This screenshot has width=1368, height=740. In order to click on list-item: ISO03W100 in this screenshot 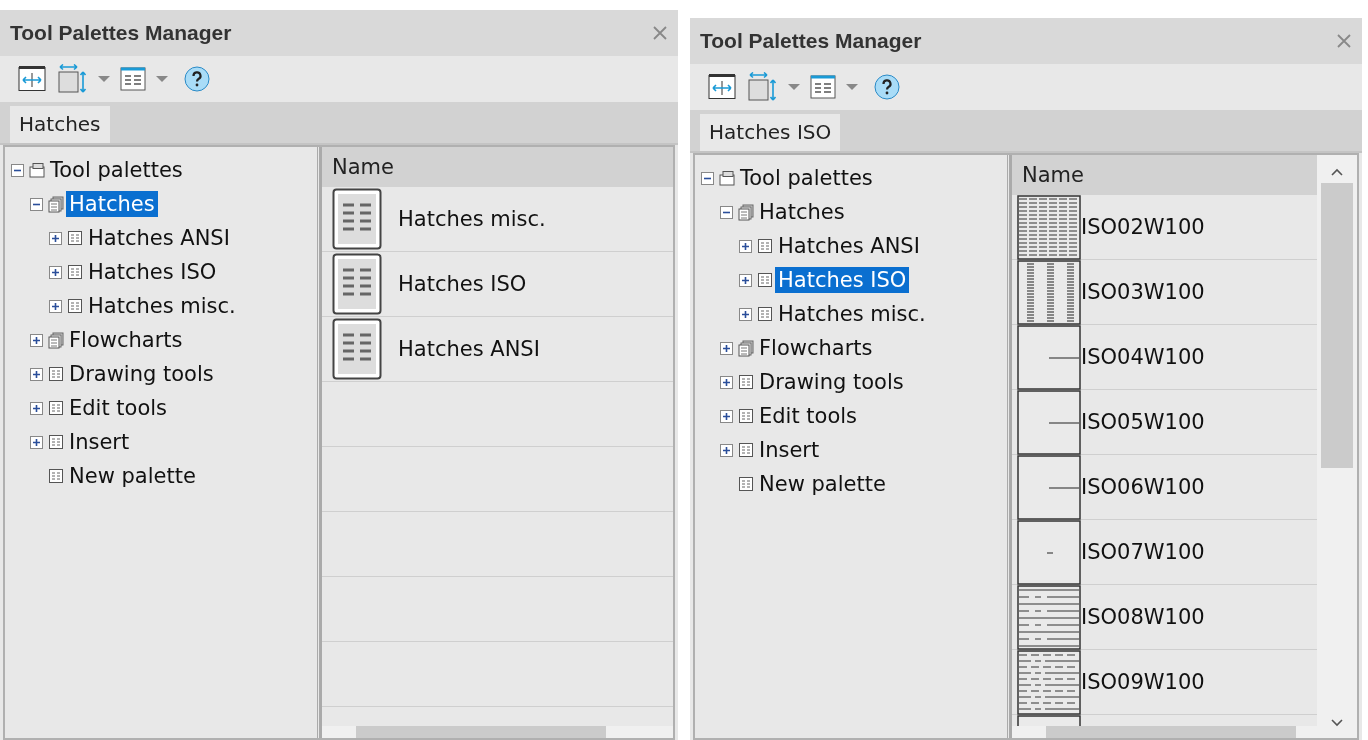, I will do `click(1143, 292)`.